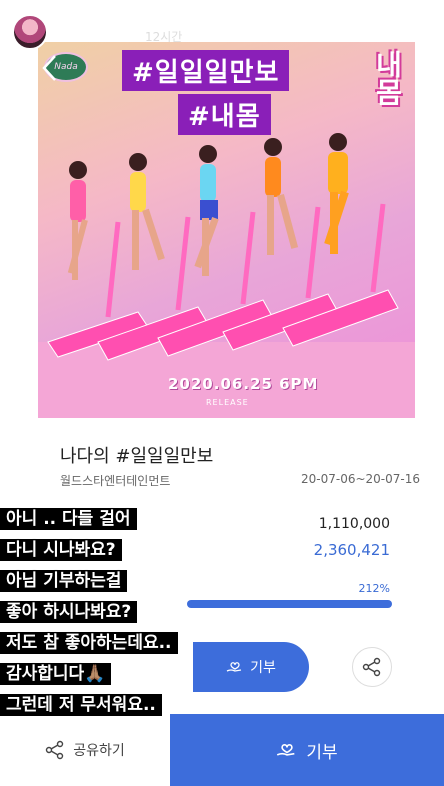 The height and width of the screenshot is (786, 444). What do you see at coordinates (98, 35) in the screenshot?
I see `story-username: nastynada` at bounding box center [98, 35].